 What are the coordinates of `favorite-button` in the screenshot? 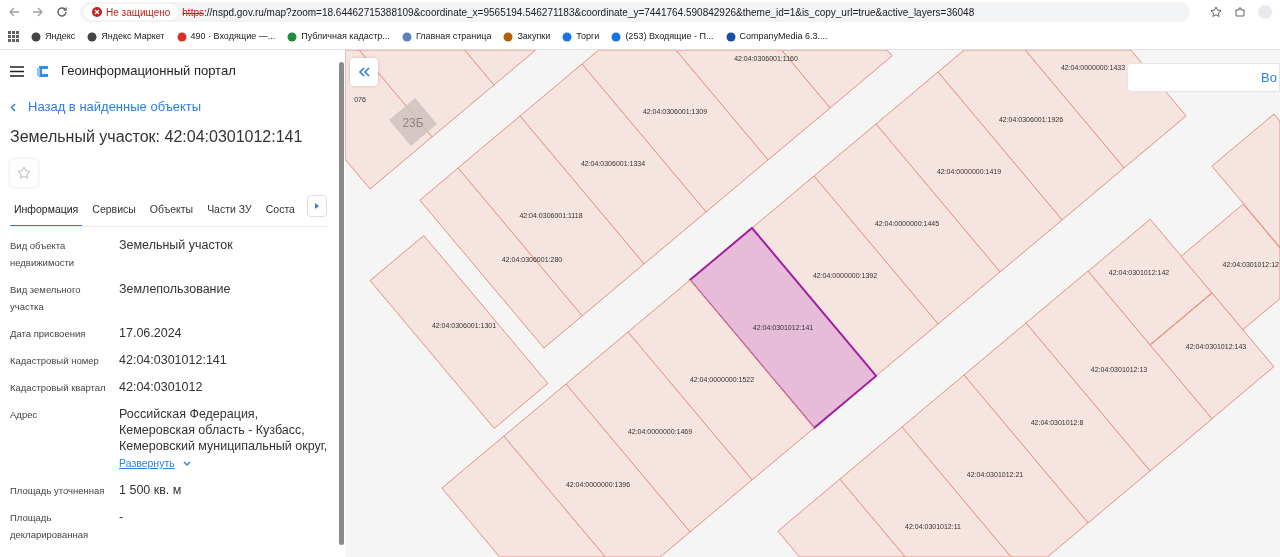 It's located at (24, 173).